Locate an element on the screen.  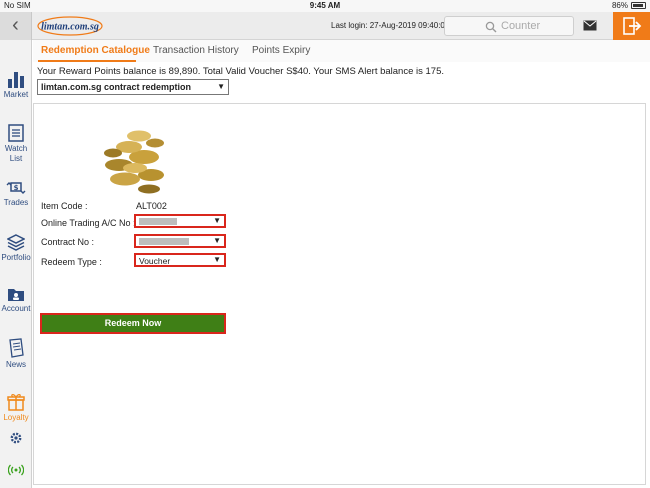
chevron-left-icon: ‹ is located at coordinates (15, 25).